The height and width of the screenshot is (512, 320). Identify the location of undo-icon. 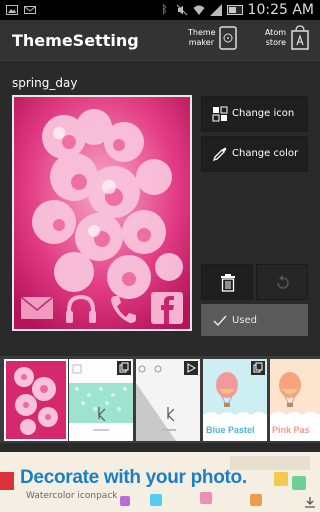
(283, 282).